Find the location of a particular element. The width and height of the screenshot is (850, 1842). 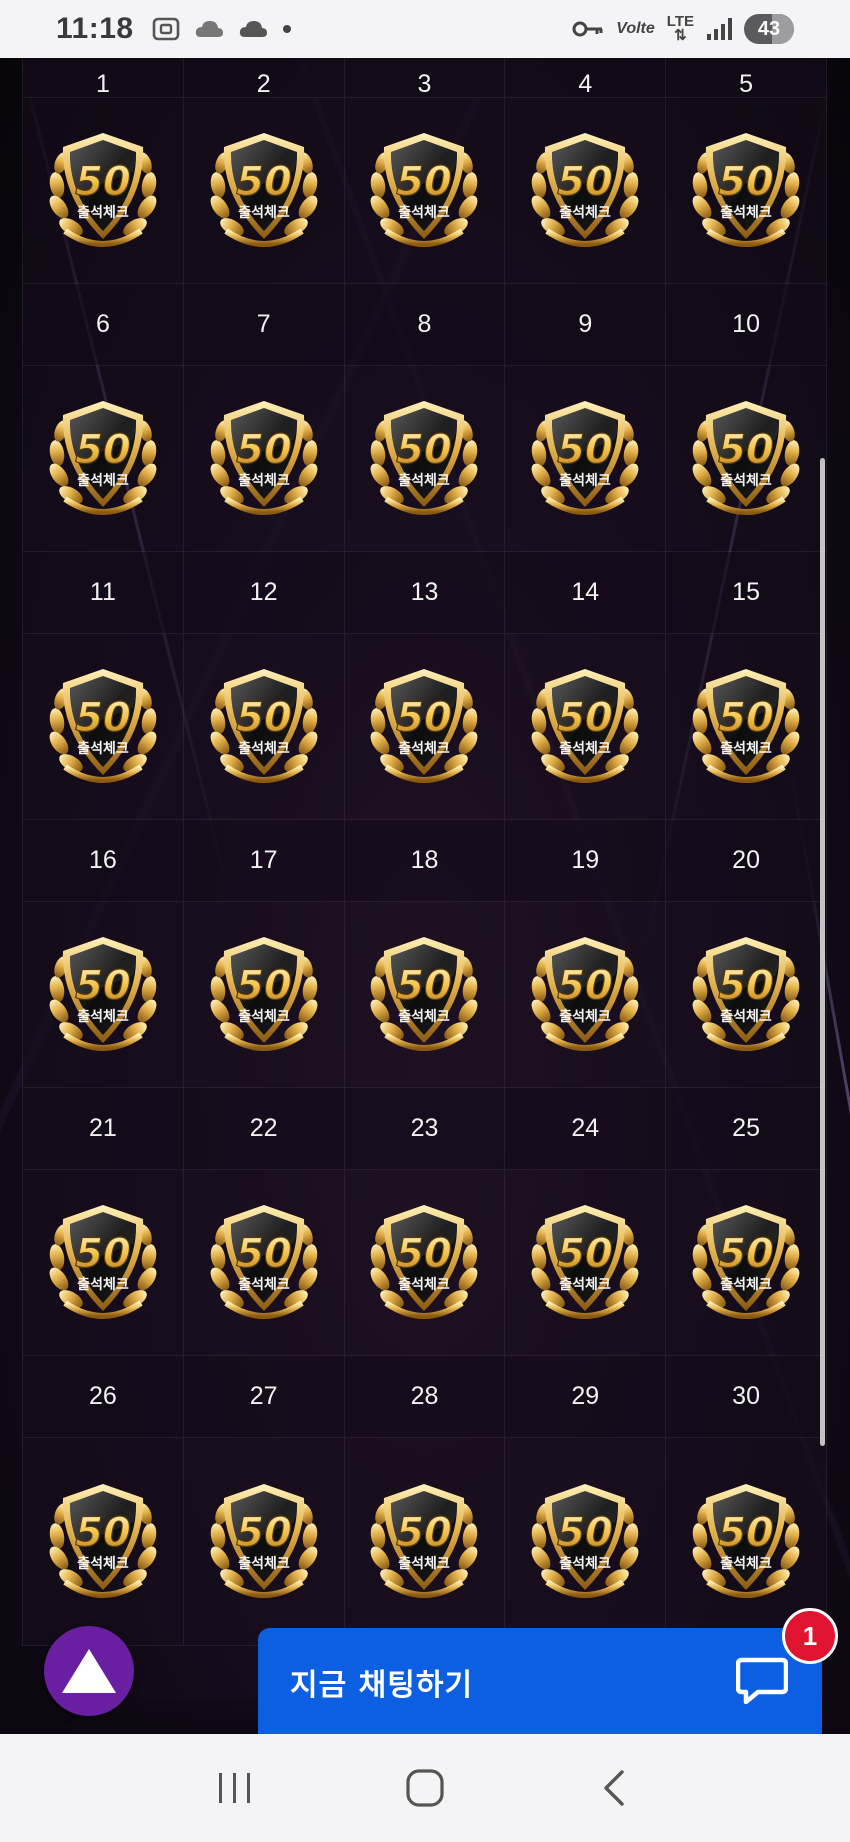

day-number: 28 is located at coordinates (424, 1396).